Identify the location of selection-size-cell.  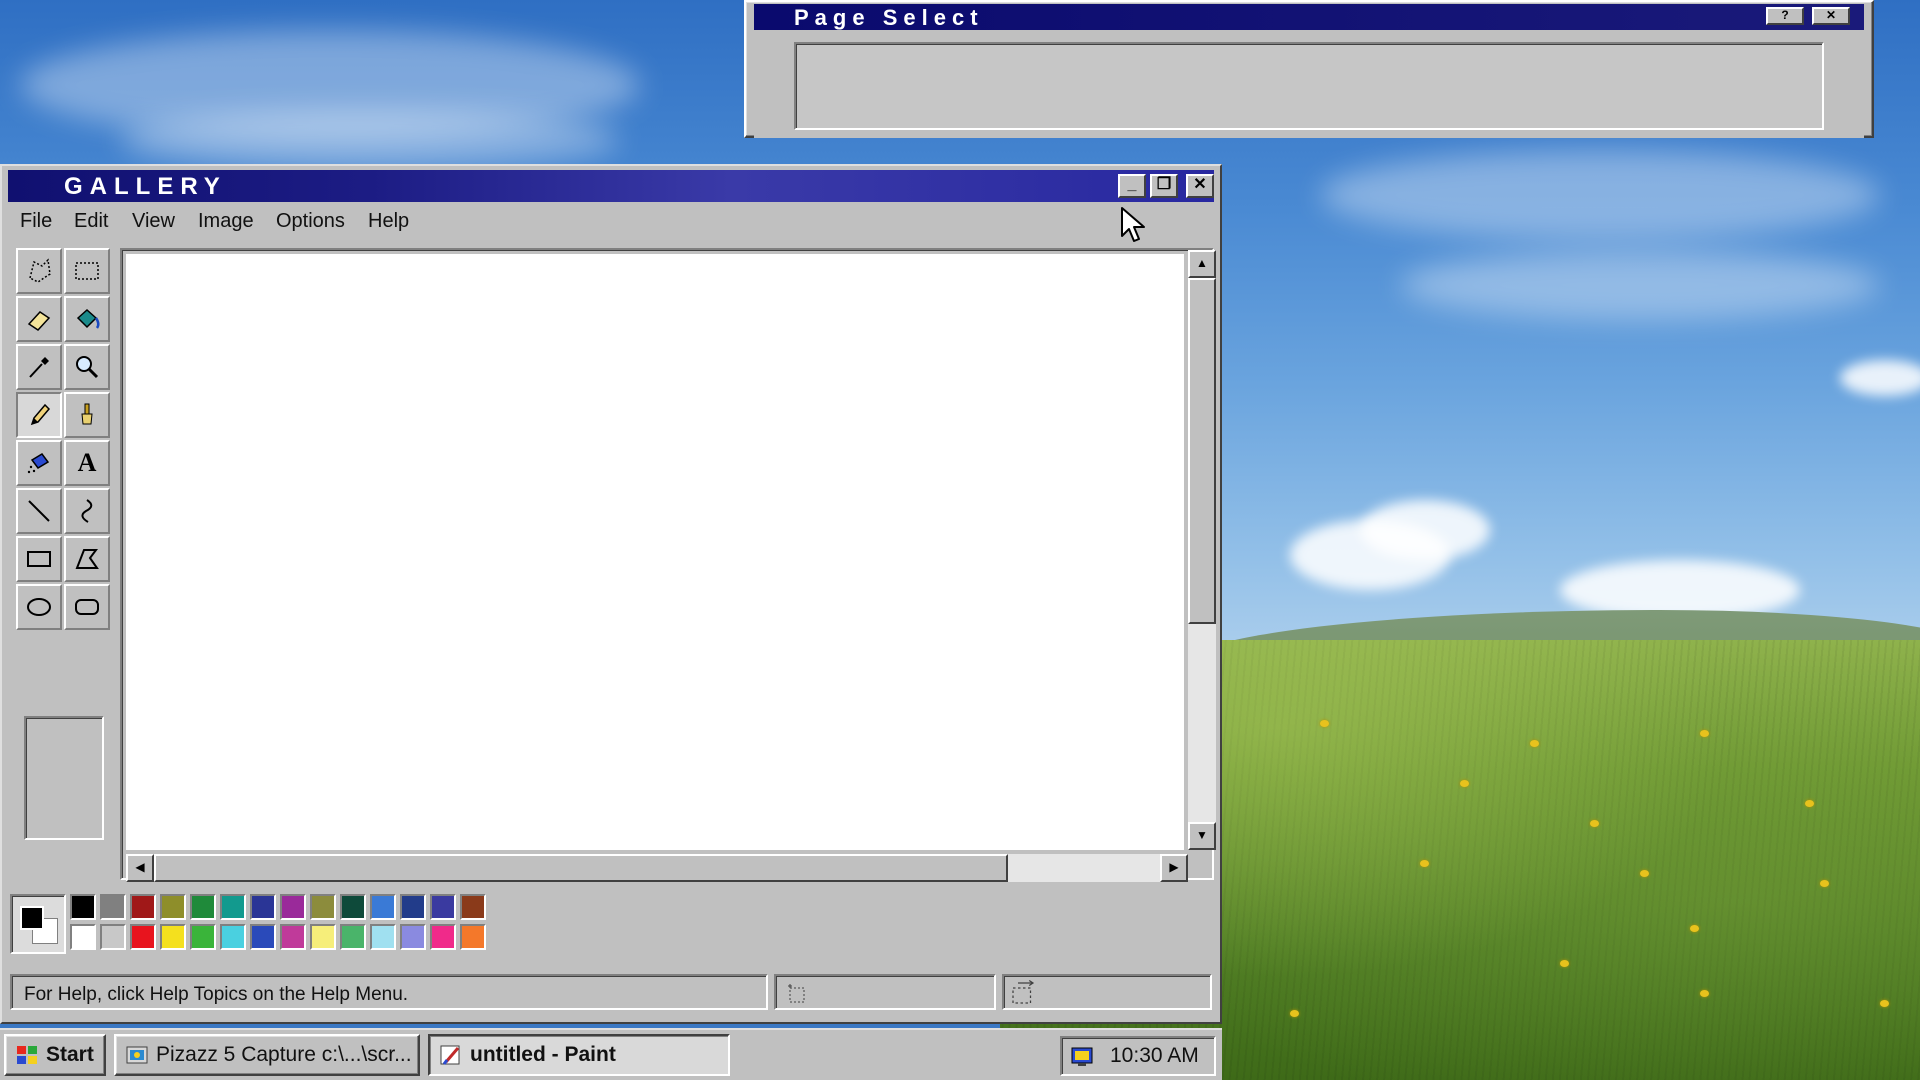
(1107, 992).